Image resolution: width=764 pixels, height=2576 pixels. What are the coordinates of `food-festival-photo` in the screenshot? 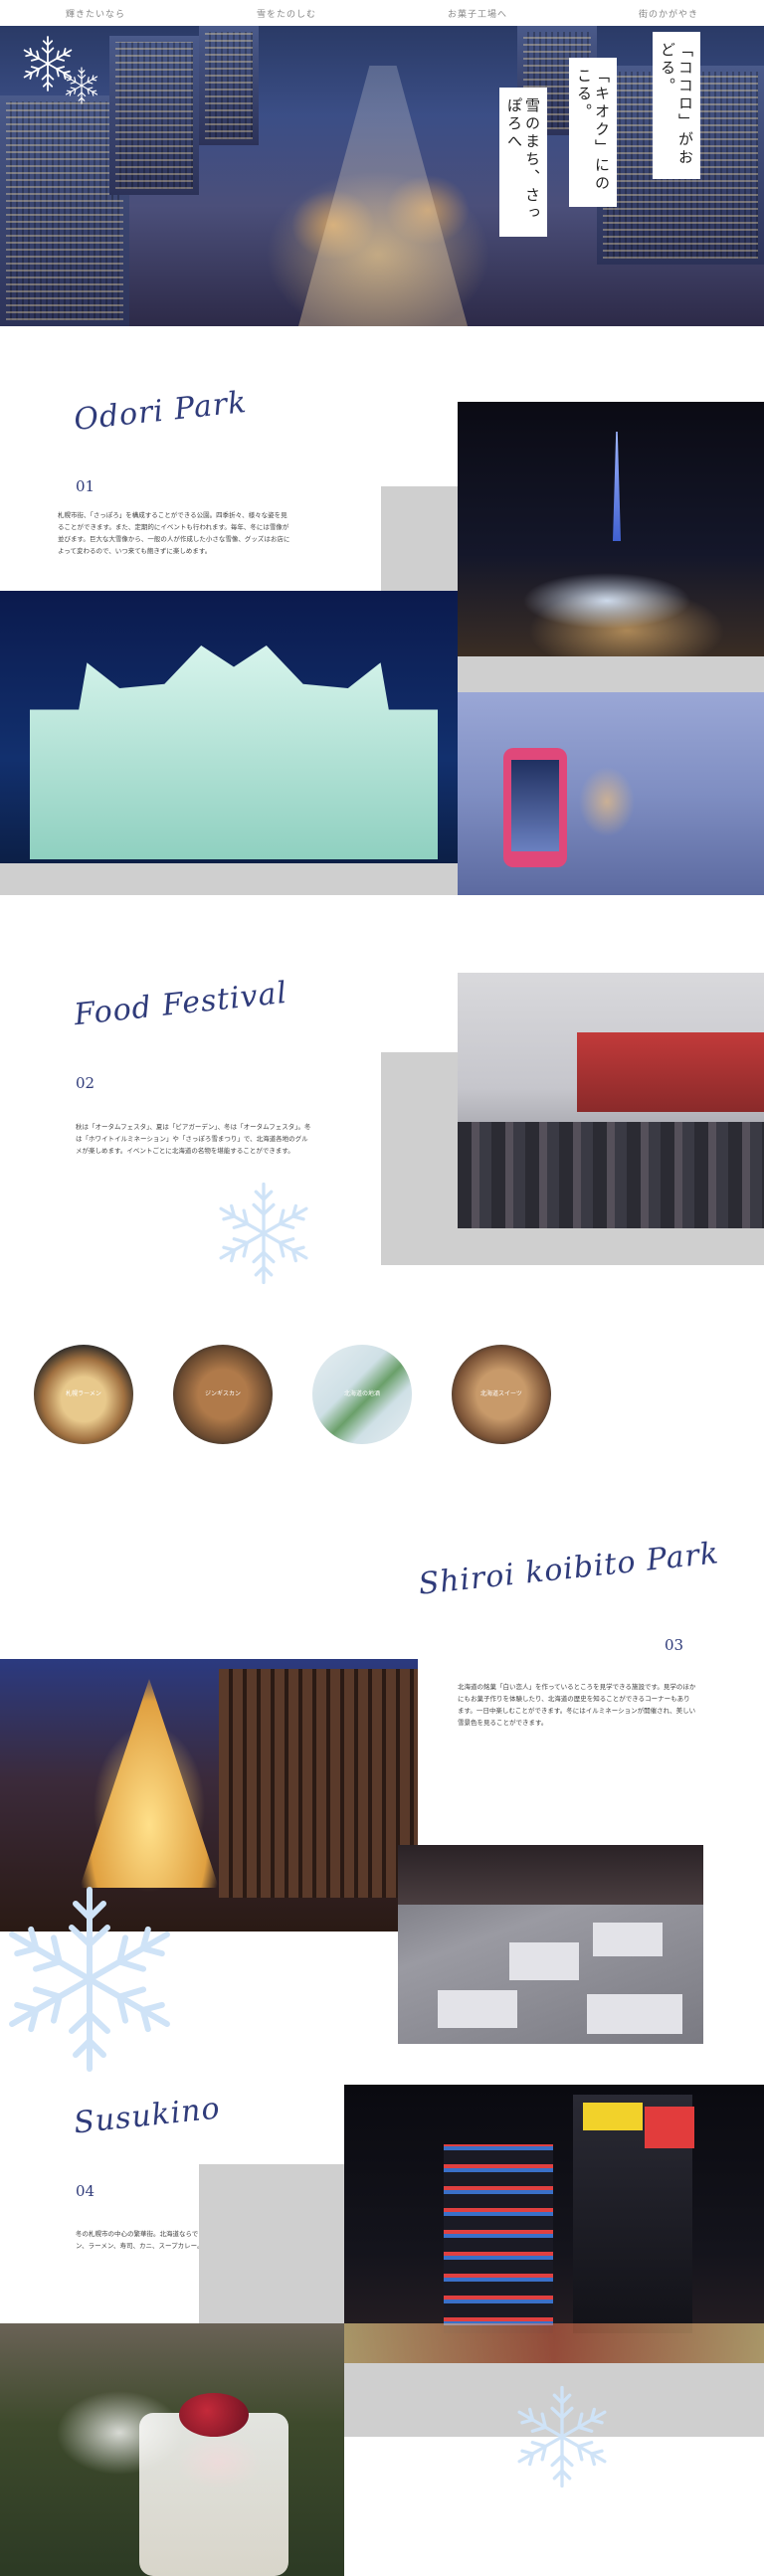 It's located at (611, 1100).